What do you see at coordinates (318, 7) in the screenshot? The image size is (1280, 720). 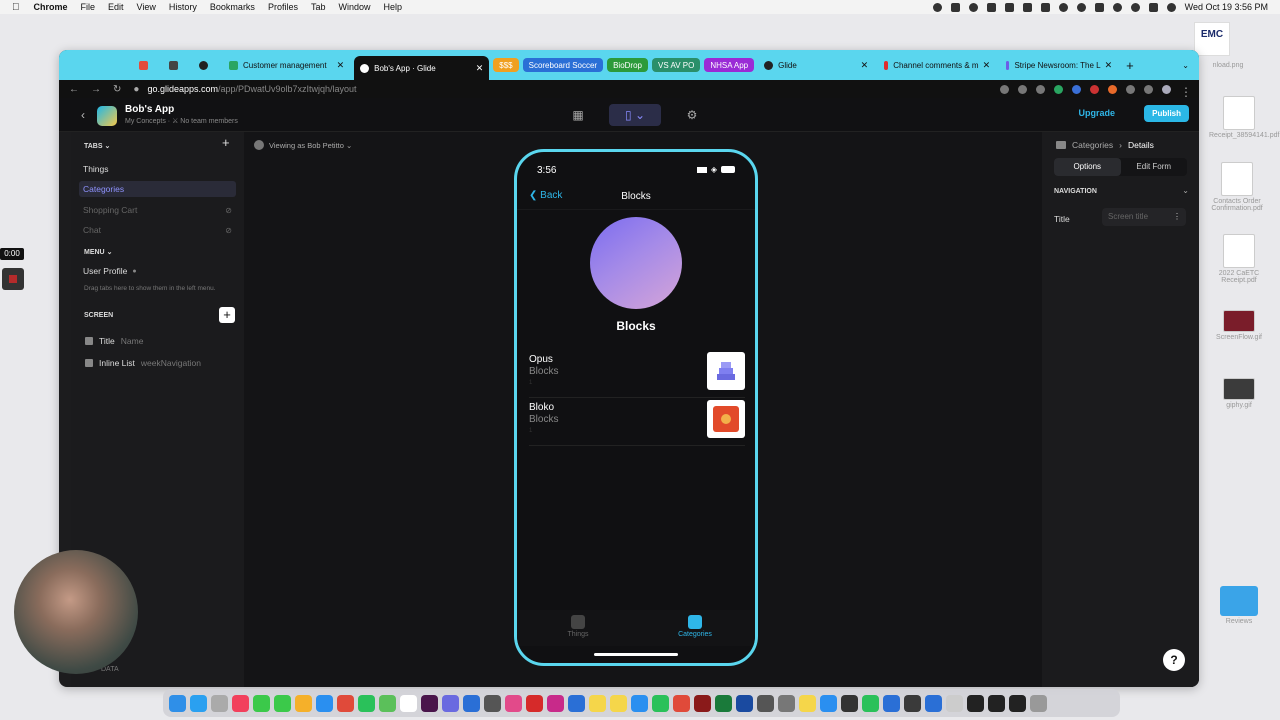 I see `menu-tab: Tab` at bounding box center [318, 7].